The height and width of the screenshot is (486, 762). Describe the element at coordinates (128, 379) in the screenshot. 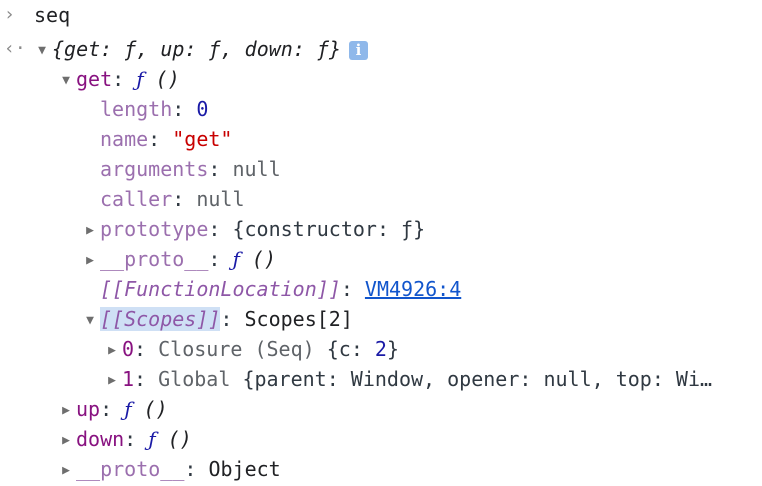

I see `scope-index: 1` at that location.